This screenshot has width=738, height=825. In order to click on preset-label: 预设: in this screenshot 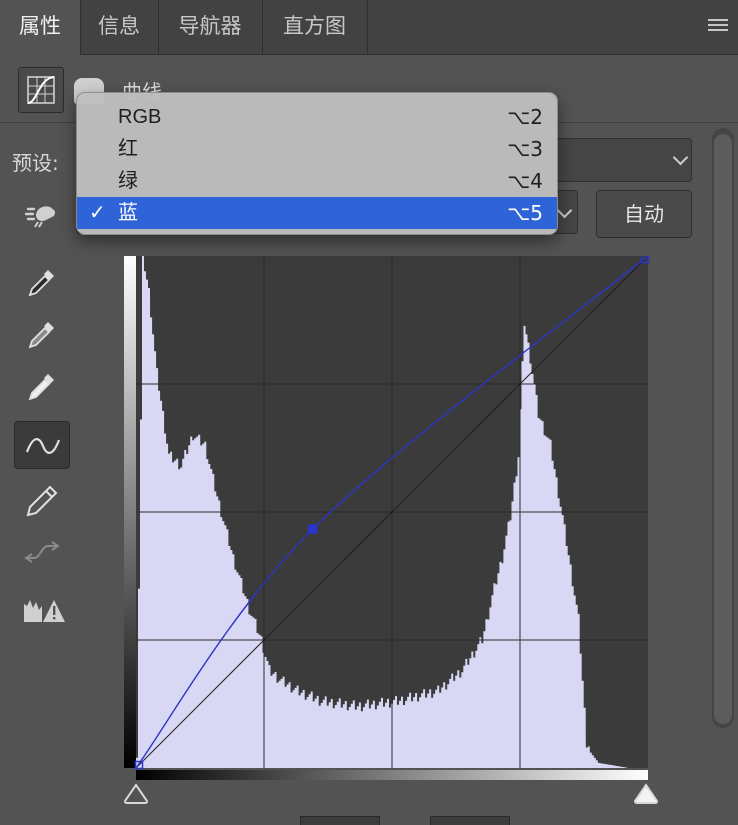, I will do `click(35, 163)`.